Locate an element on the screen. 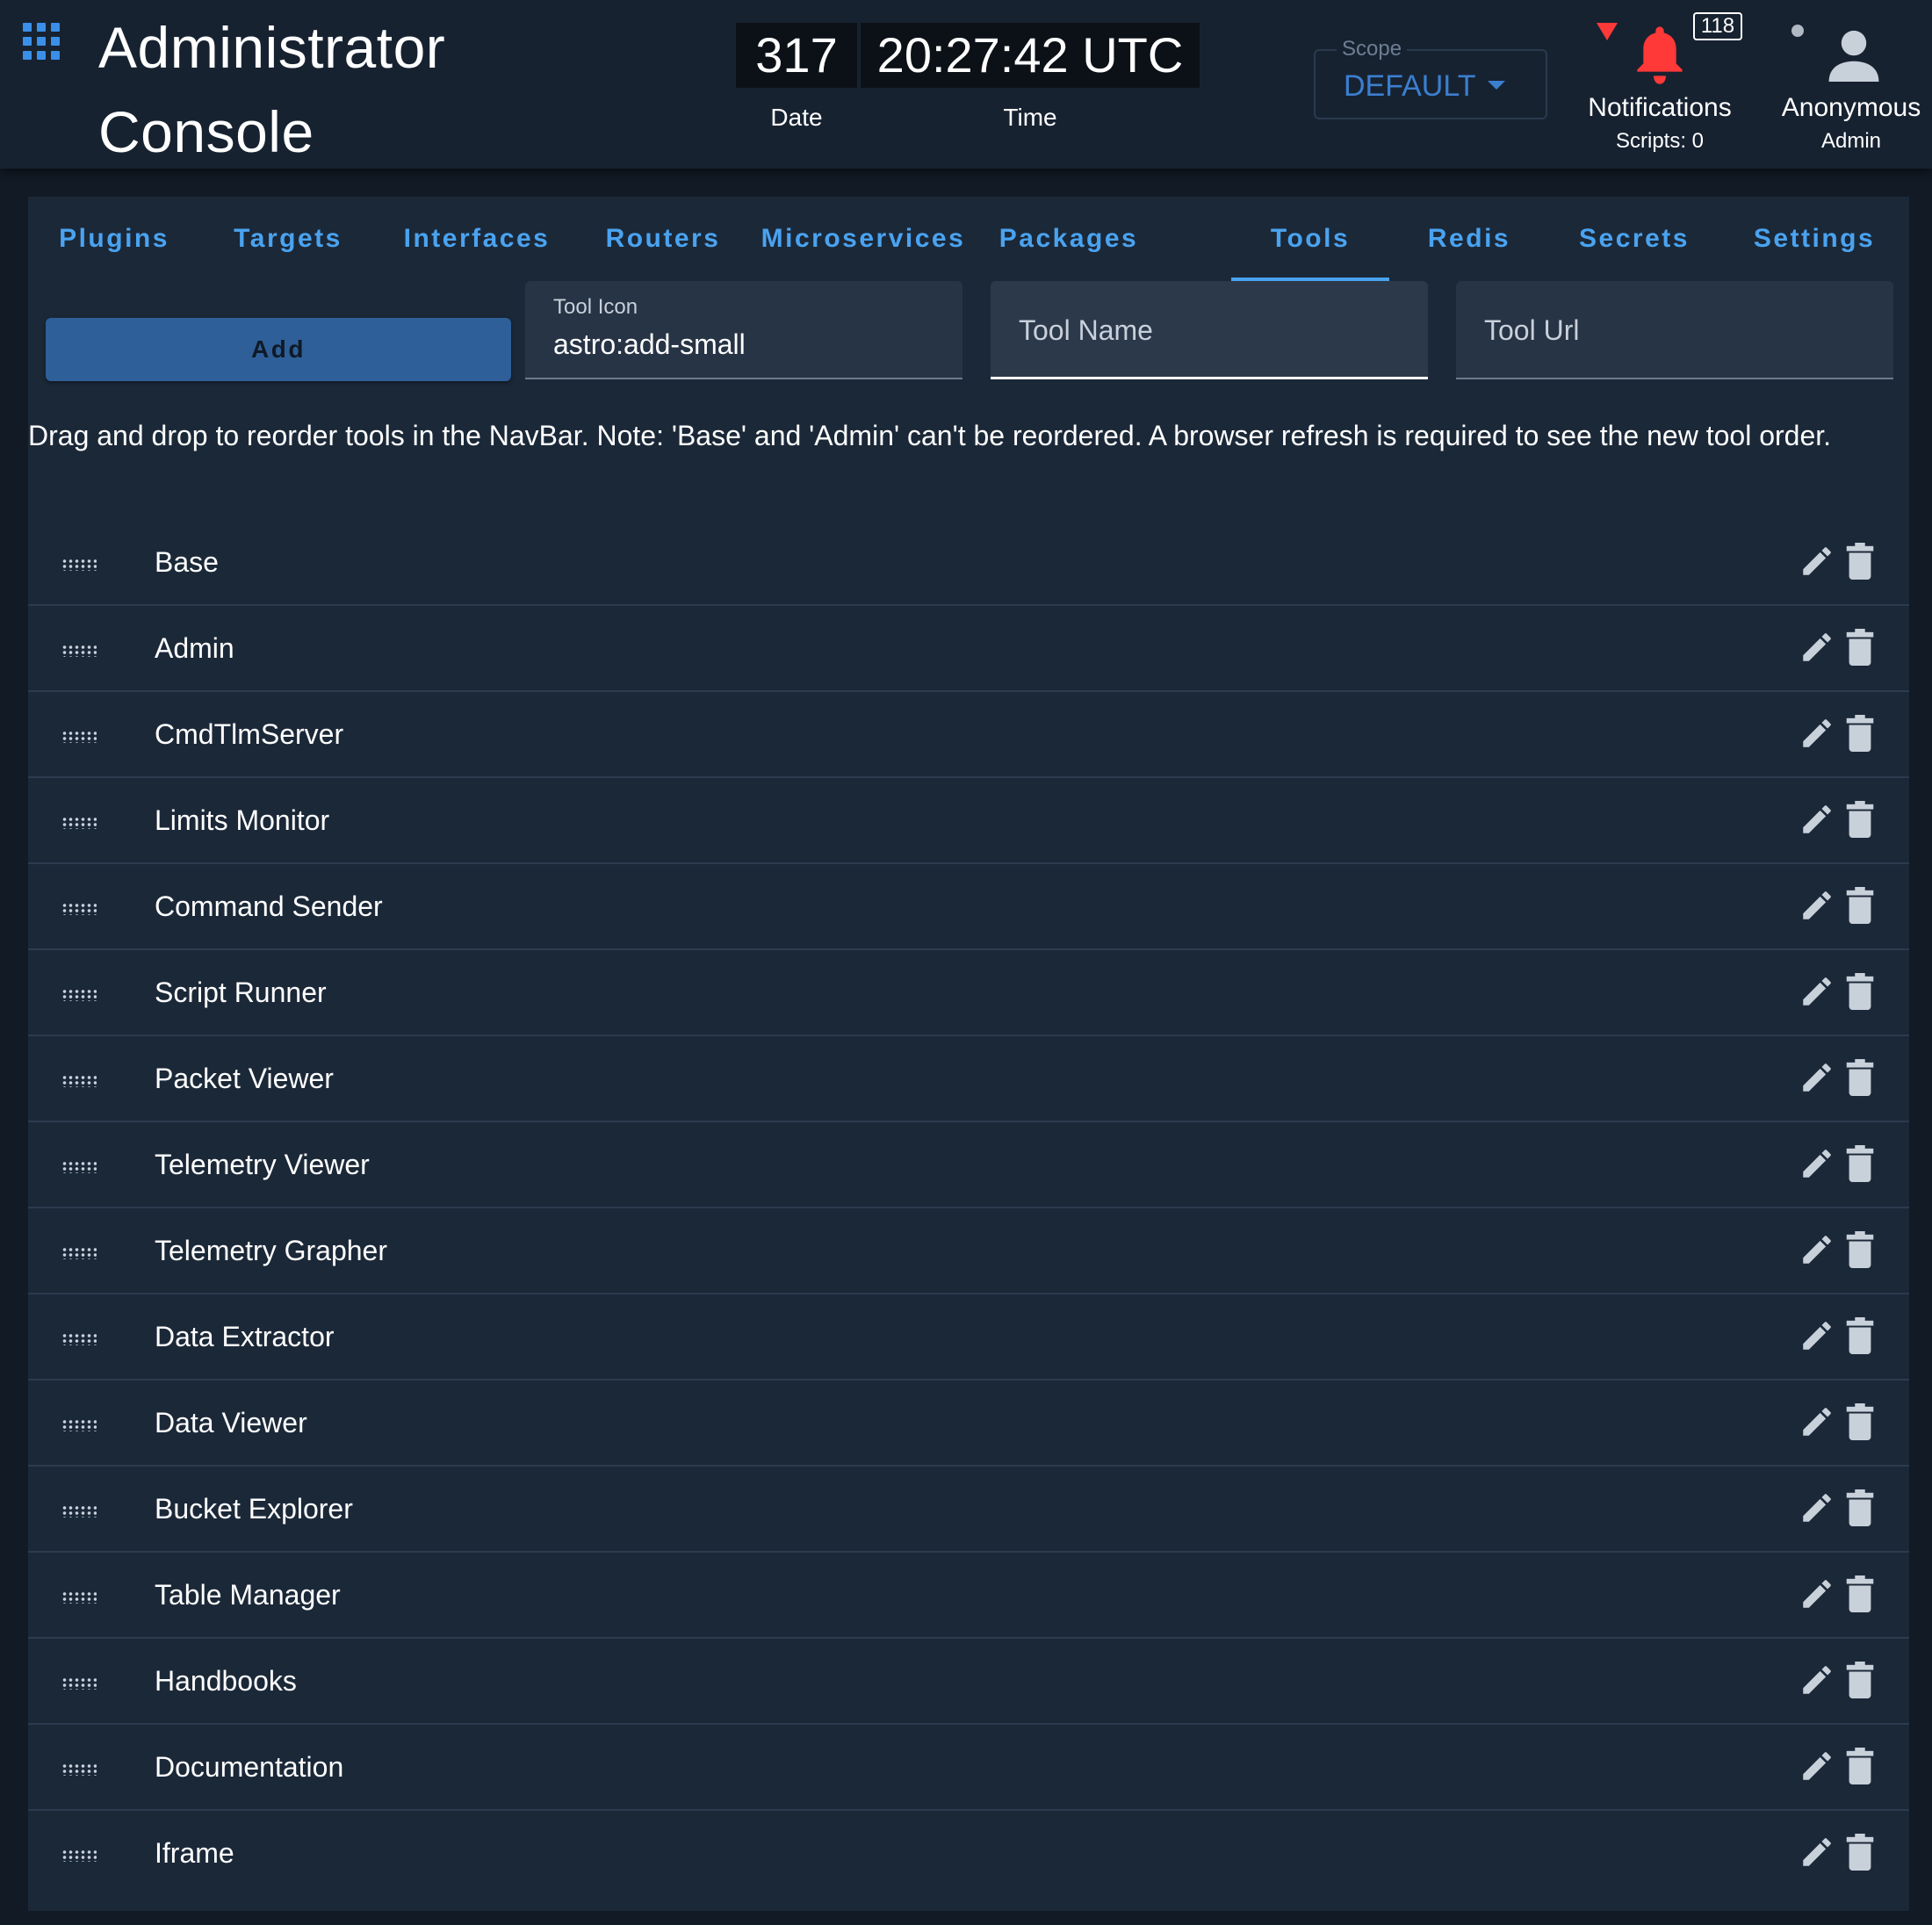 This screenshot has height=1925, width=1932. tab-secrets: Secrets is located at coordinates (1634, 239).